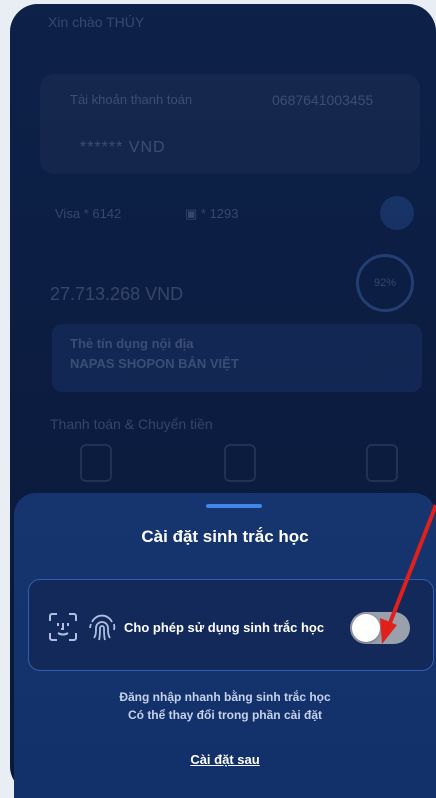  Describe the element at coordinates (230, 124) in the screenshot. I see `account-card` at that location.